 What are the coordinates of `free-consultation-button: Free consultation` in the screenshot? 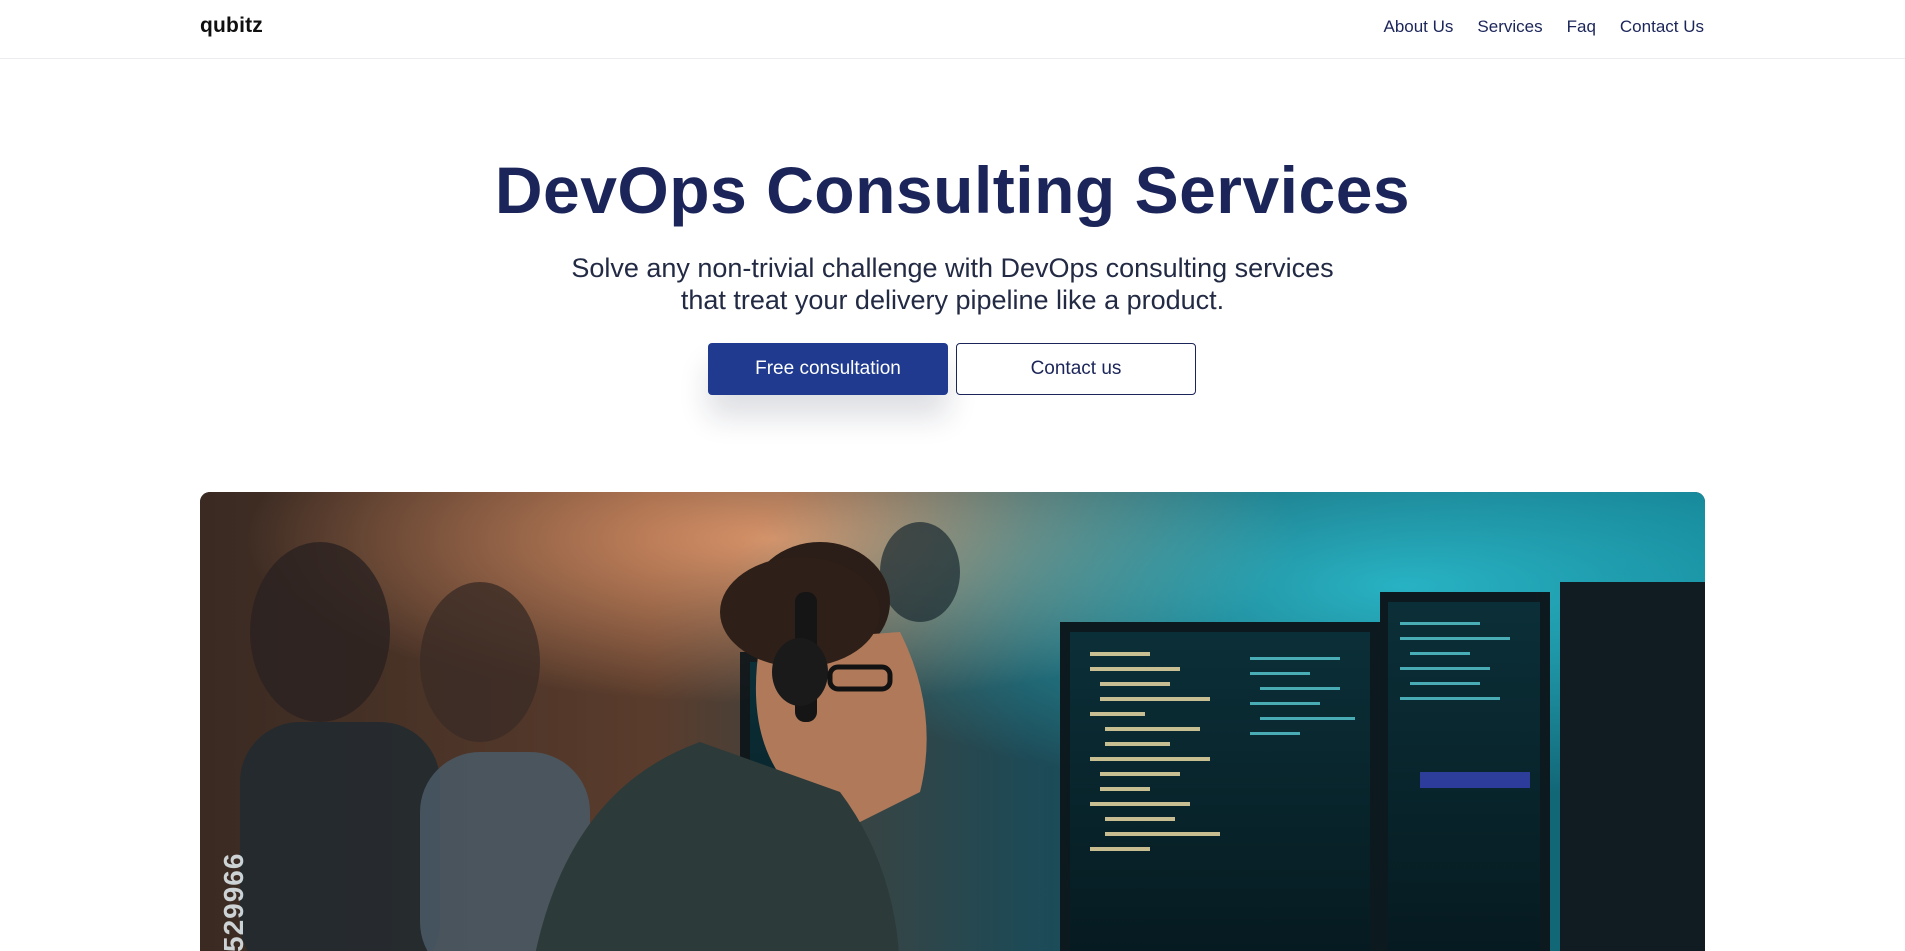 It's located at (828, 369).